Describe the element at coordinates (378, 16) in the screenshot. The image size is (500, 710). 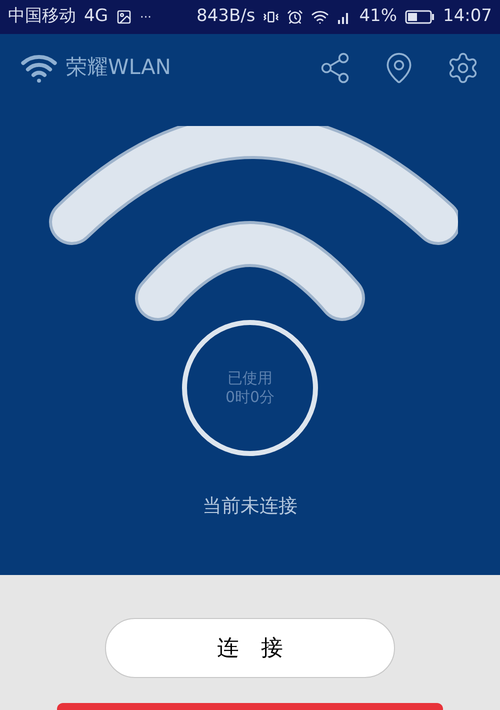
I see `battery-text: 41%` at that location.